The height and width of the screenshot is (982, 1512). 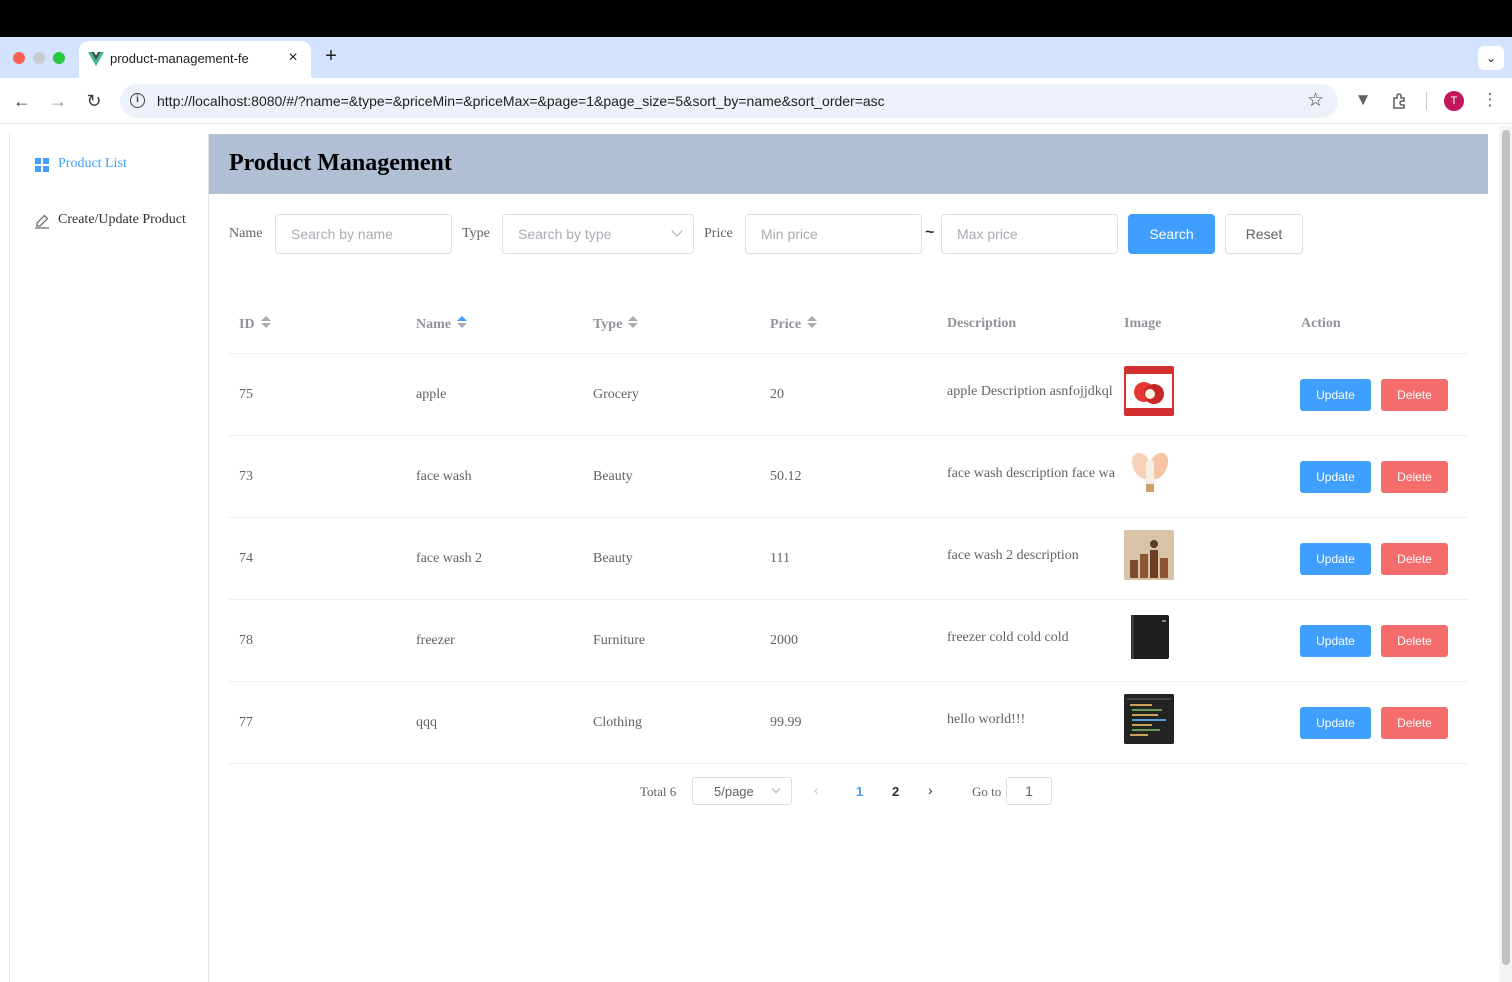 What do you see at coordinates (816, 790) in the screenshot?
I see `prev-page-icon: ‹` at bounding box center [816, 790].